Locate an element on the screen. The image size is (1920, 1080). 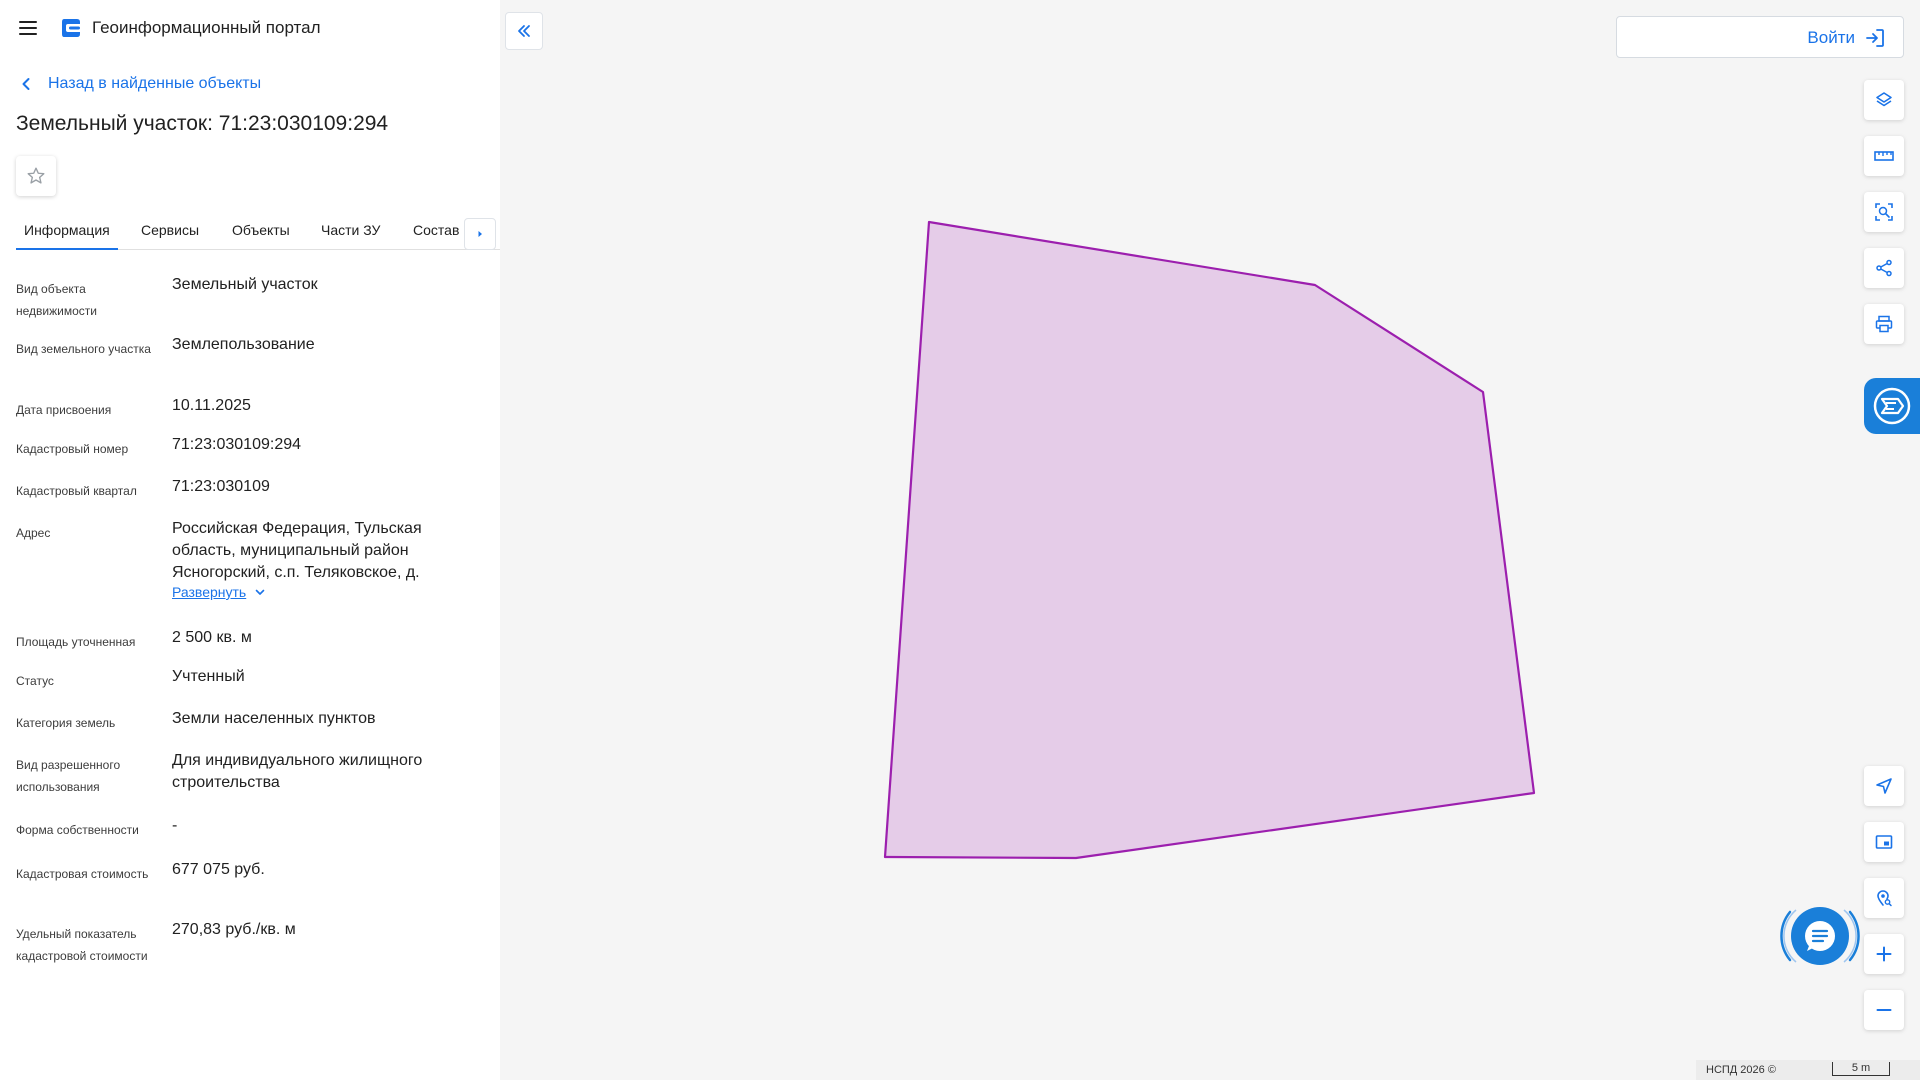
layers-button is located at coordinates (1884, 100).